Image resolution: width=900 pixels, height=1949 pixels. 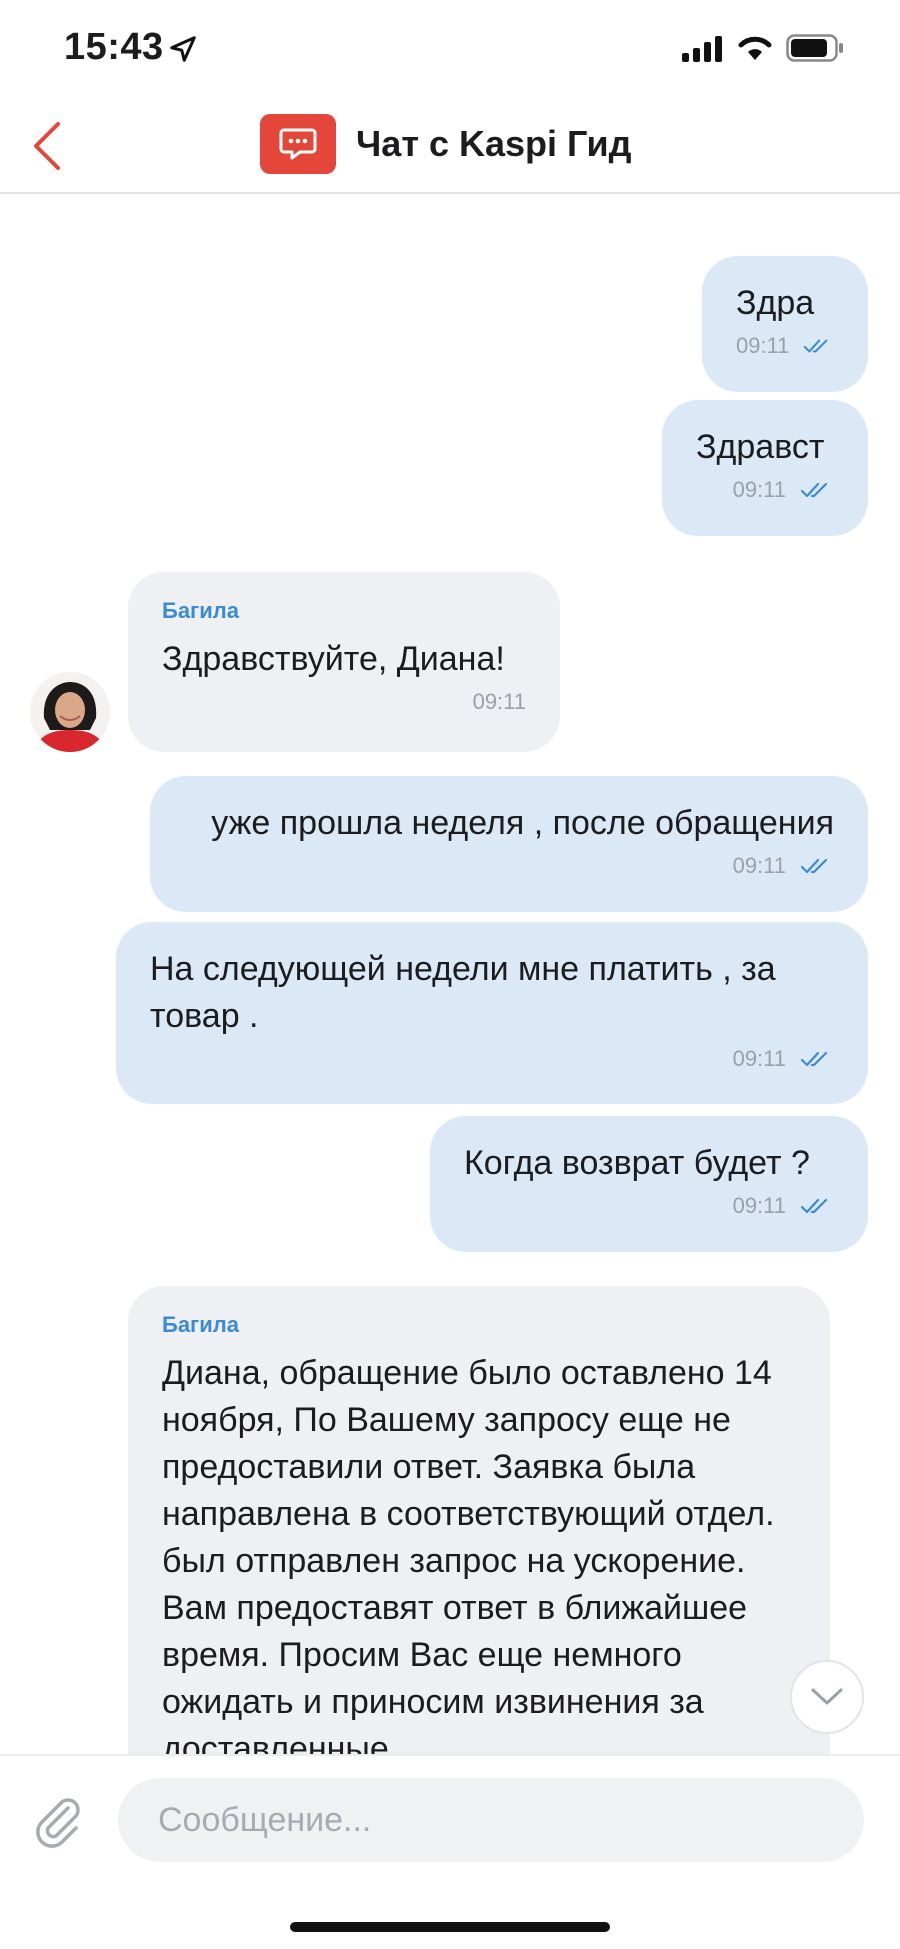 I want to click on message-text: Здравст, so click(x=760, y=447).